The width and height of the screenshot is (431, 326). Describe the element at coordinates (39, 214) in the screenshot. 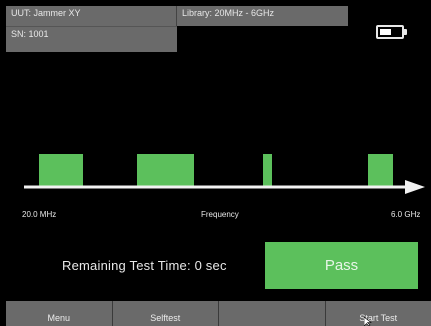

I see `frequency-min-label: 20.0 MHz` at that location.